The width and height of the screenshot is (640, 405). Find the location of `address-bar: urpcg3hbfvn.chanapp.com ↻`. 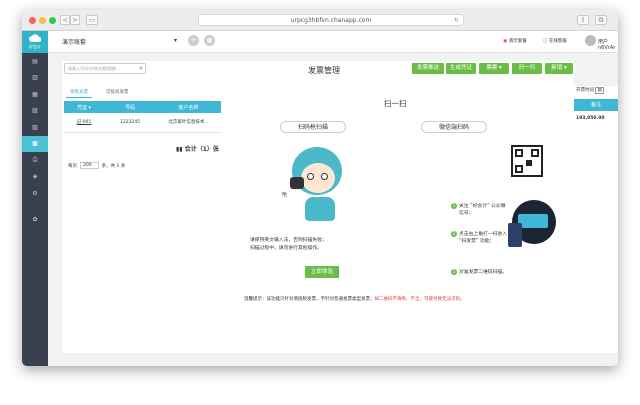

address-bar: urpcg3hbfvn.chanapp.com ↻ is located at coordinates (331, 20).